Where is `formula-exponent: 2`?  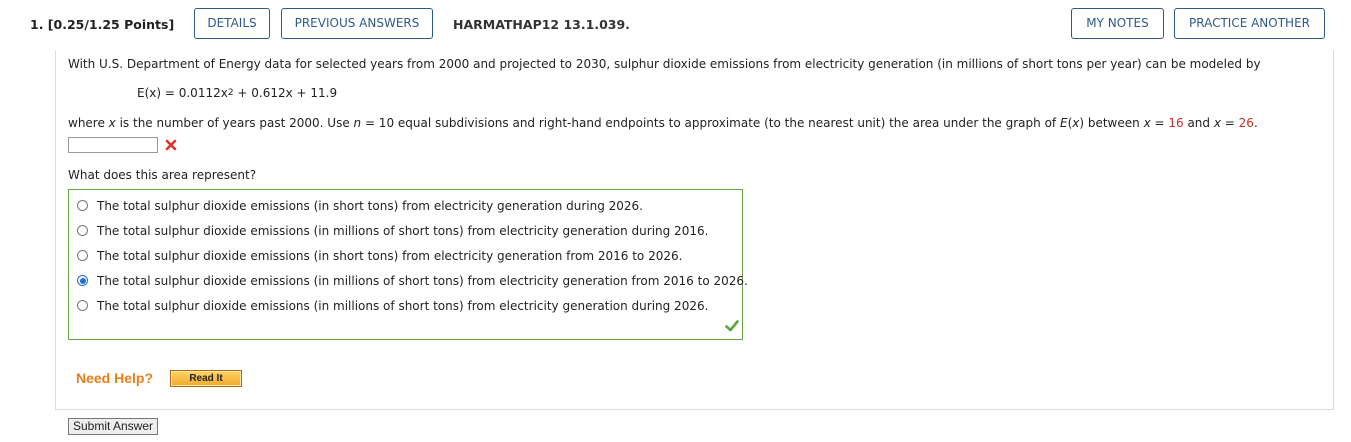 formula-exponent: 2 is located at coordinates (230, 93).